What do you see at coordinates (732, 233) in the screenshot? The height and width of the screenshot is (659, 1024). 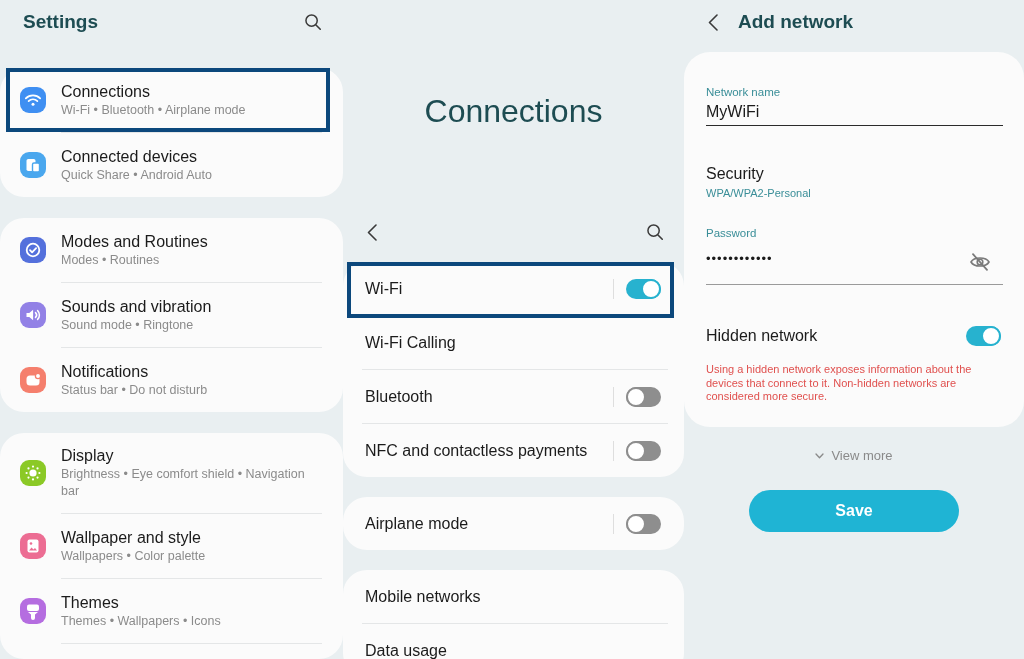 I see `field-label: Password` at bounding box center [732, 233].